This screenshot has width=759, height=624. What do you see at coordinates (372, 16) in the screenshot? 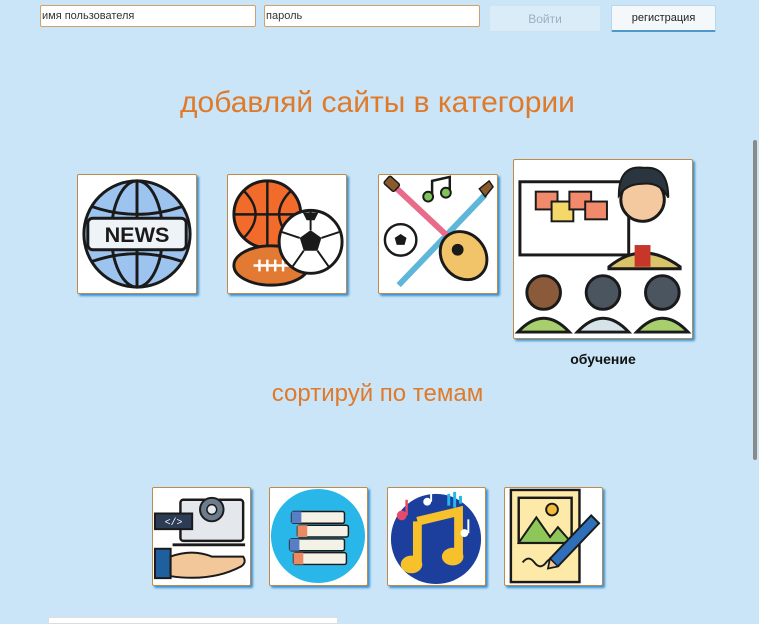
I see `password-input` at bounding box center [372, 16].